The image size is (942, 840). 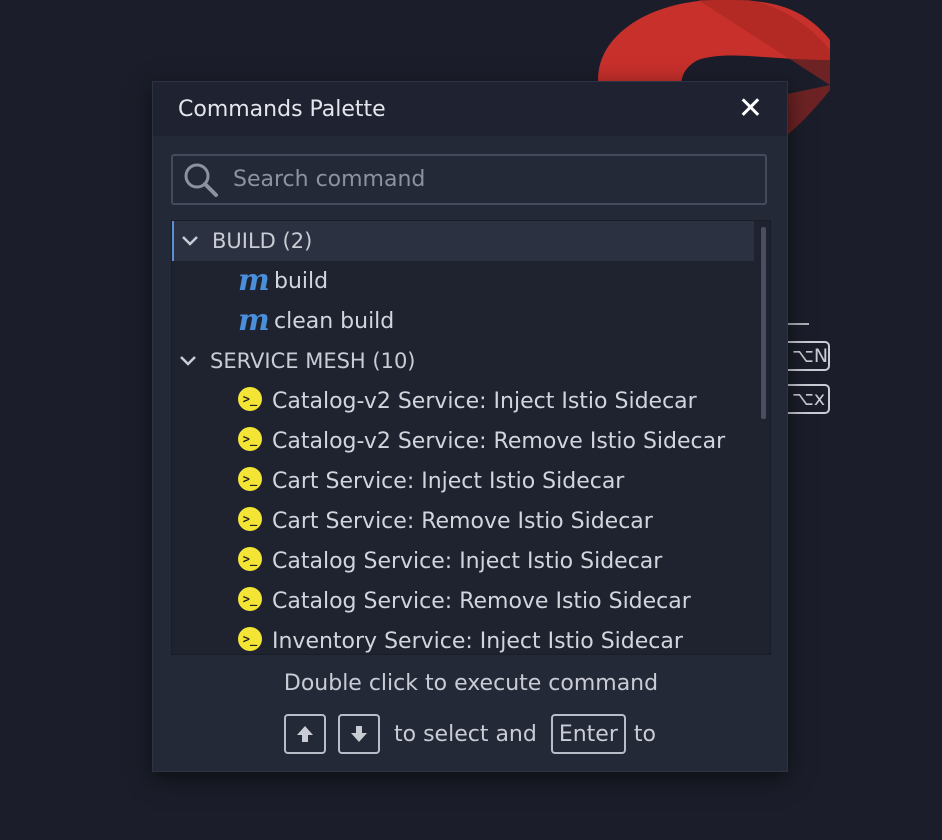 What do you see at coordinates (471, 683) in the screenshot?
I see `footer-hint: Double click to execute command` at bounding box center [471, 683].